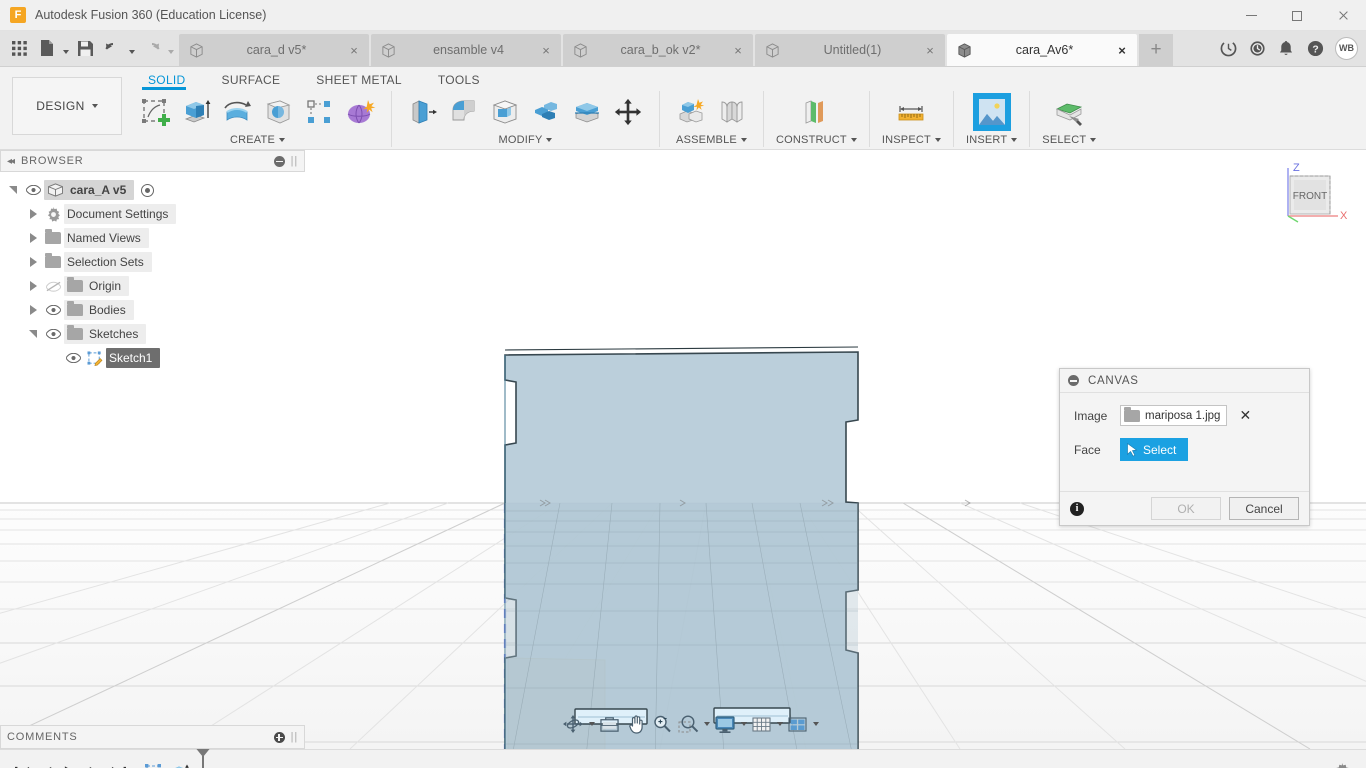  Describe the element at coordinates (105, 334) in the screenshot. I see `sketches-node: Sketches` at that location.